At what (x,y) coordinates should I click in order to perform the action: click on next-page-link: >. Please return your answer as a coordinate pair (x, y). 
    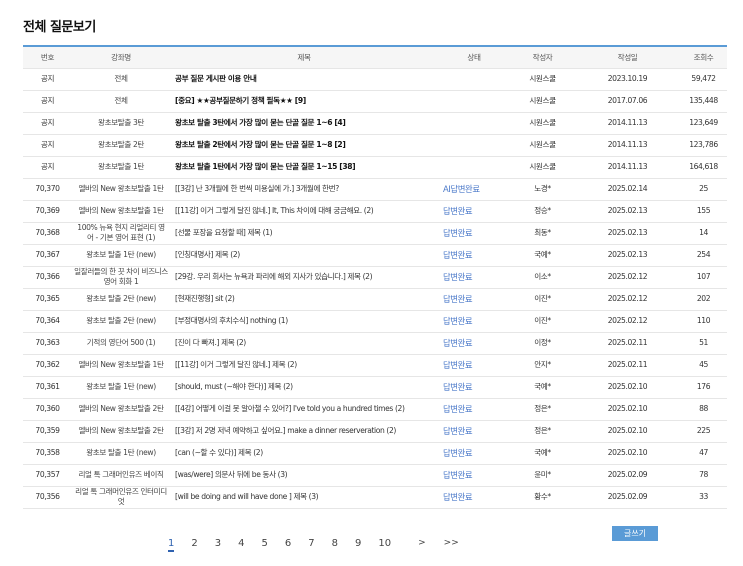
    Looking at the image, I should click on (422, 545).